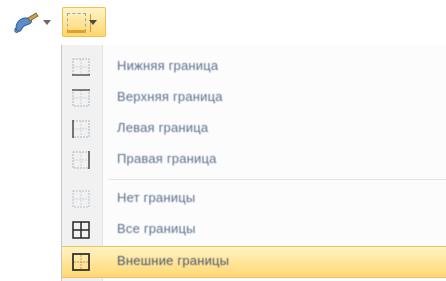  Describe the element at coordinates (26, 23) in the screenshot. I see `paint-brush-icon` at that location.